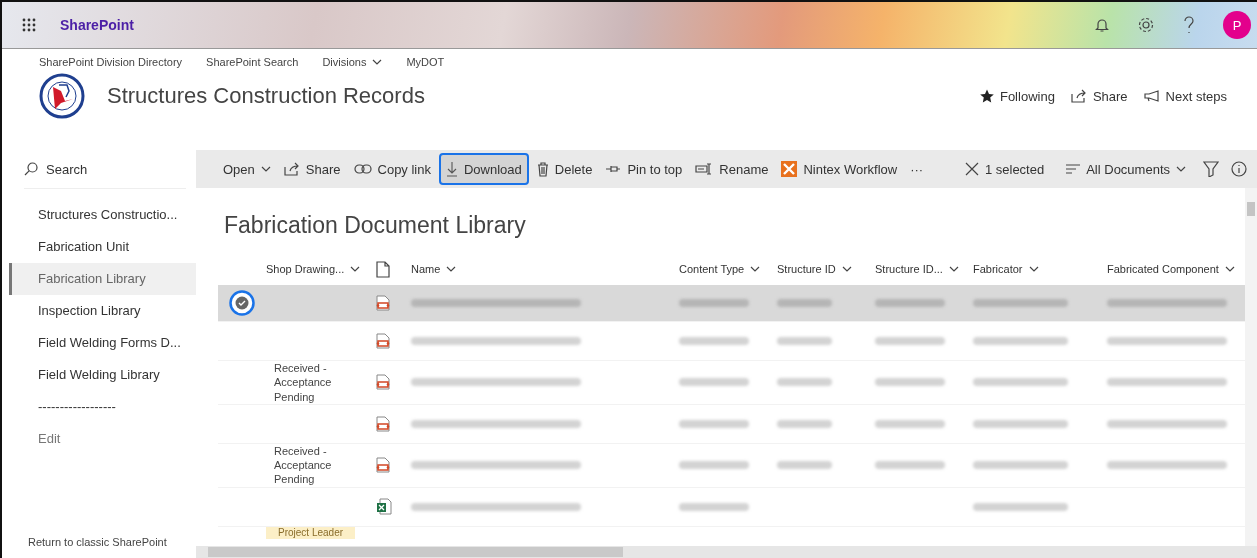  Describe the element at coordinates (545, 269) in the screenshot. I see `column-header: Name` at that location.